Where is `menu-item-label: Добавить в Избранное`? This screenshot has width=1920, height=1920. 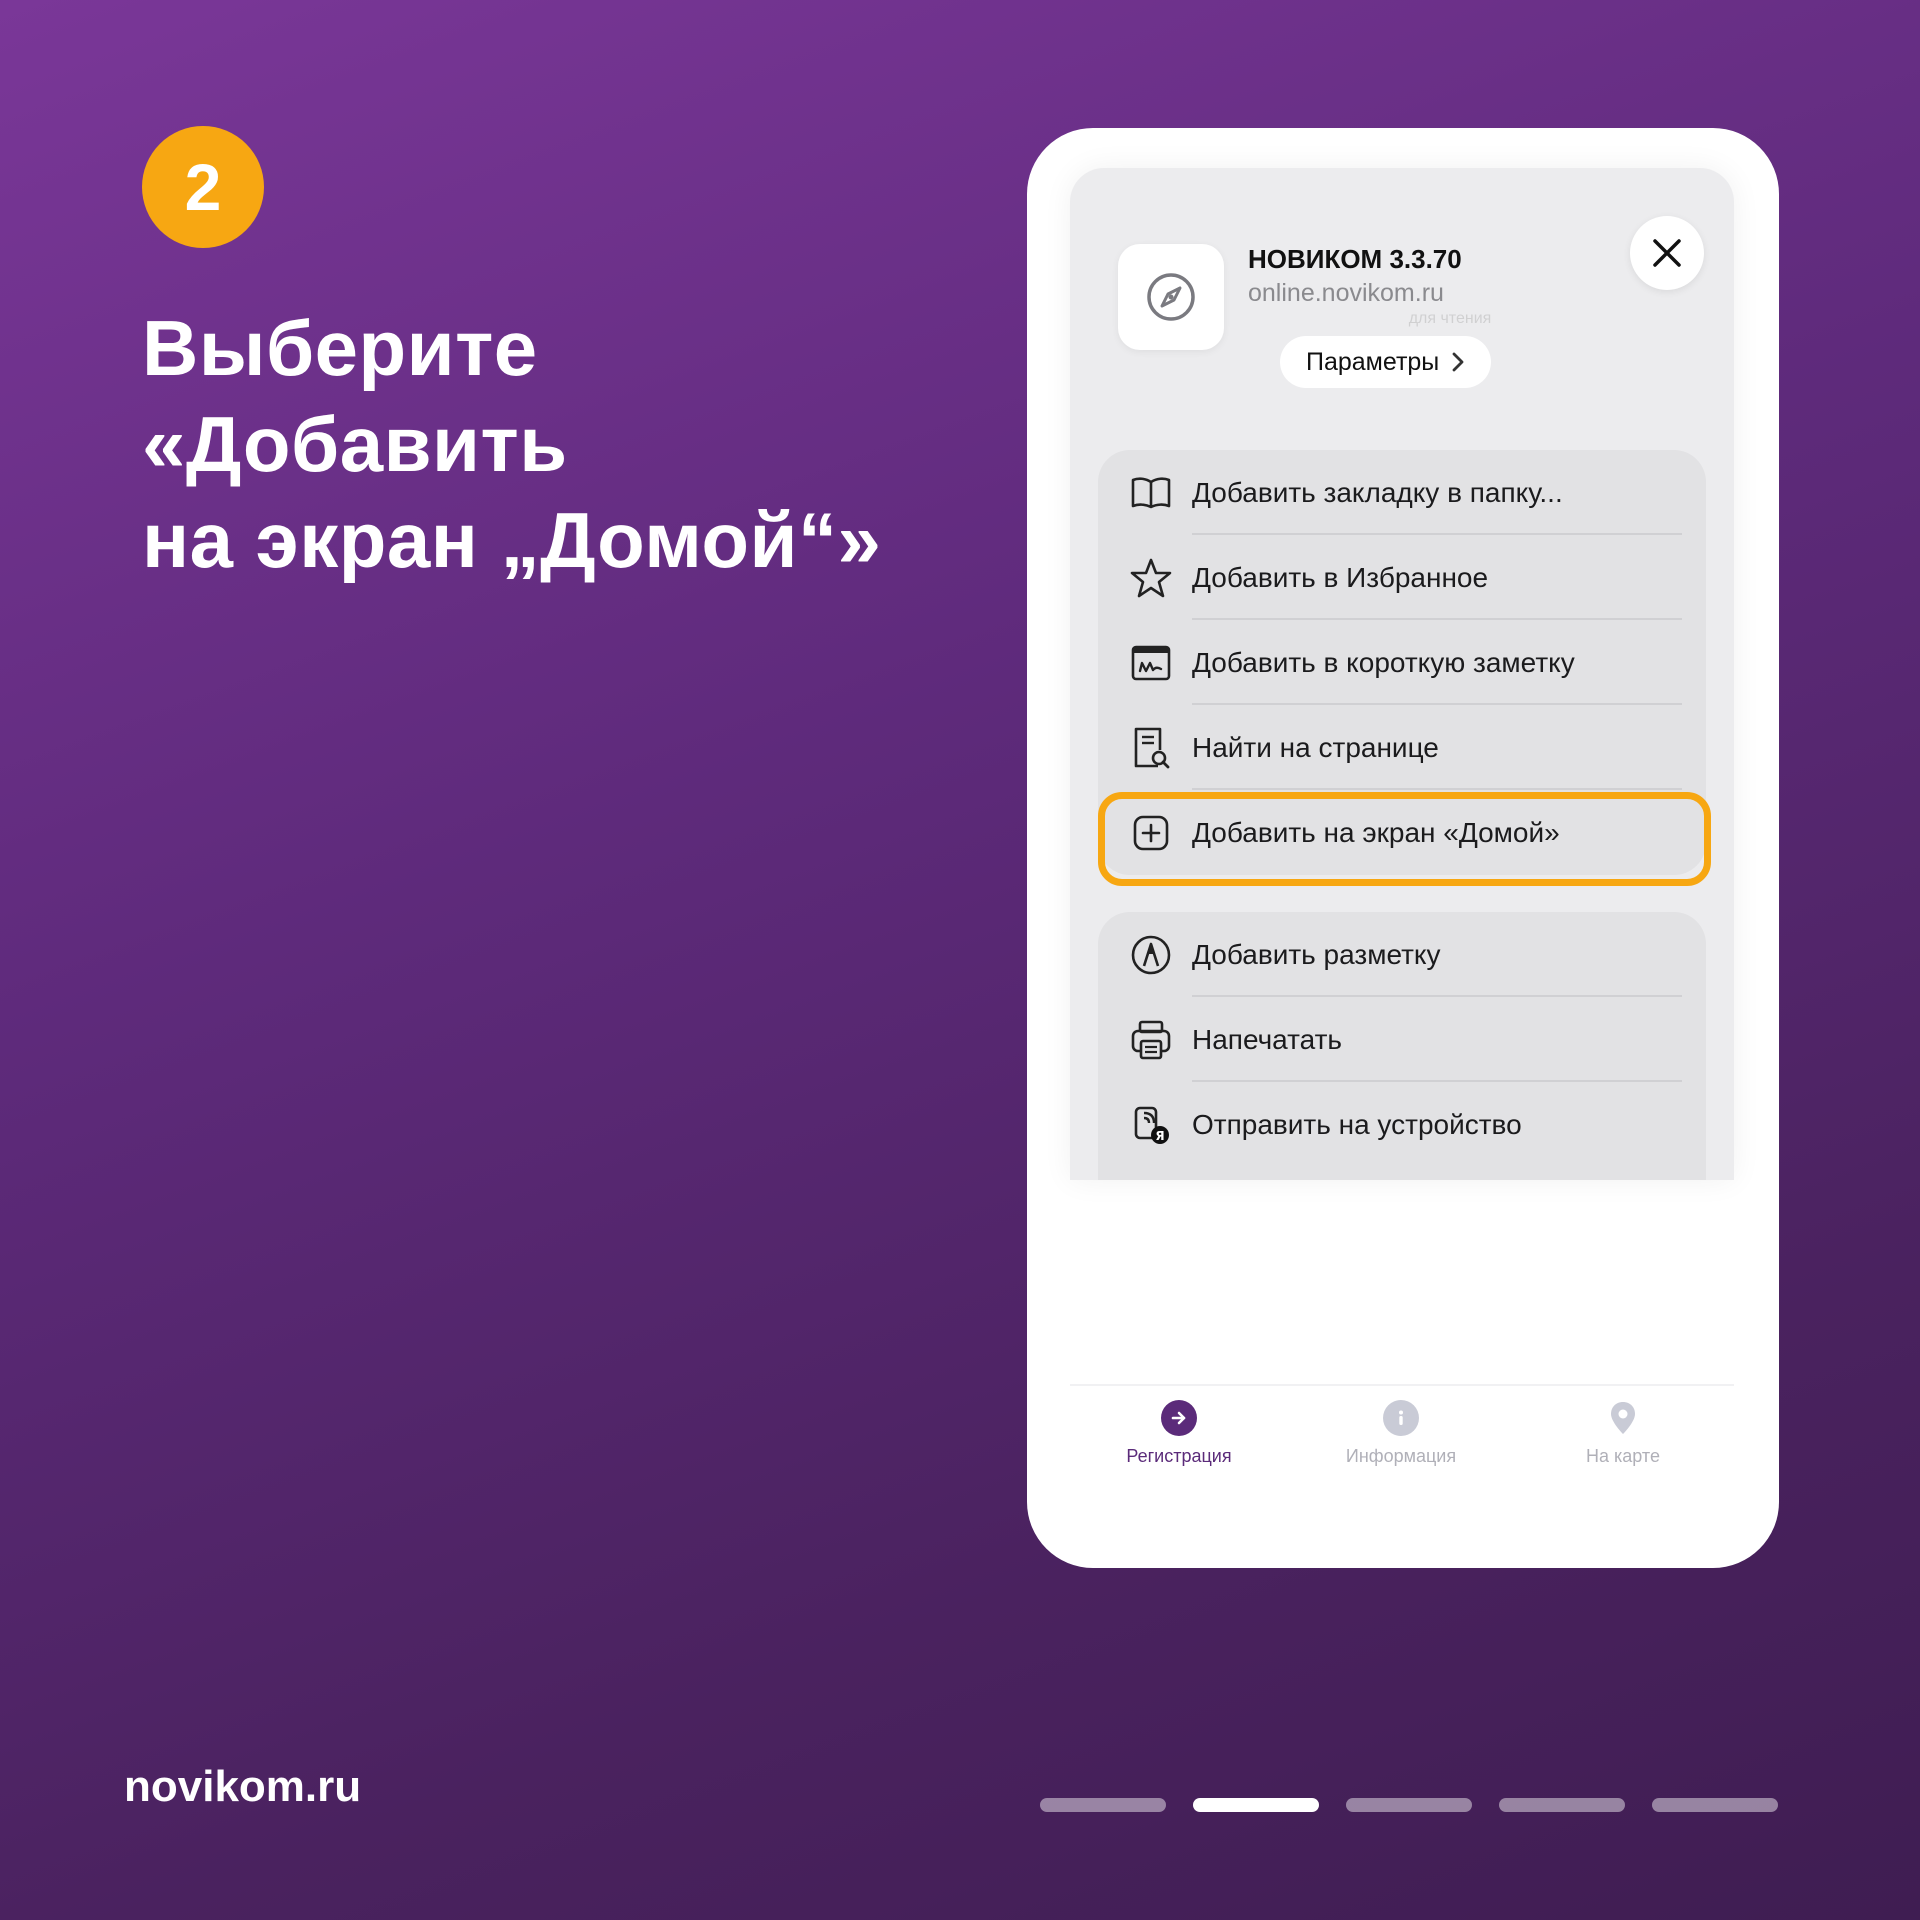
menu-item-label: Добавить в Избранное is located at coordinates (1340, 577).